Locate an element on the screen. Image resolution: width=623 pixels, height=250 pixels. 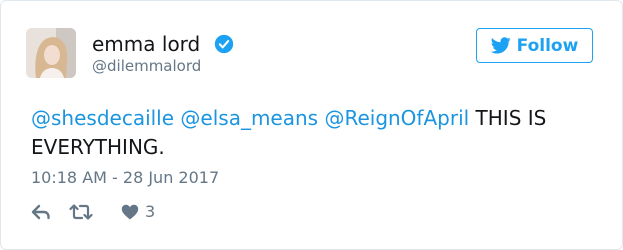
avatar is located at coordinates (51, 53).